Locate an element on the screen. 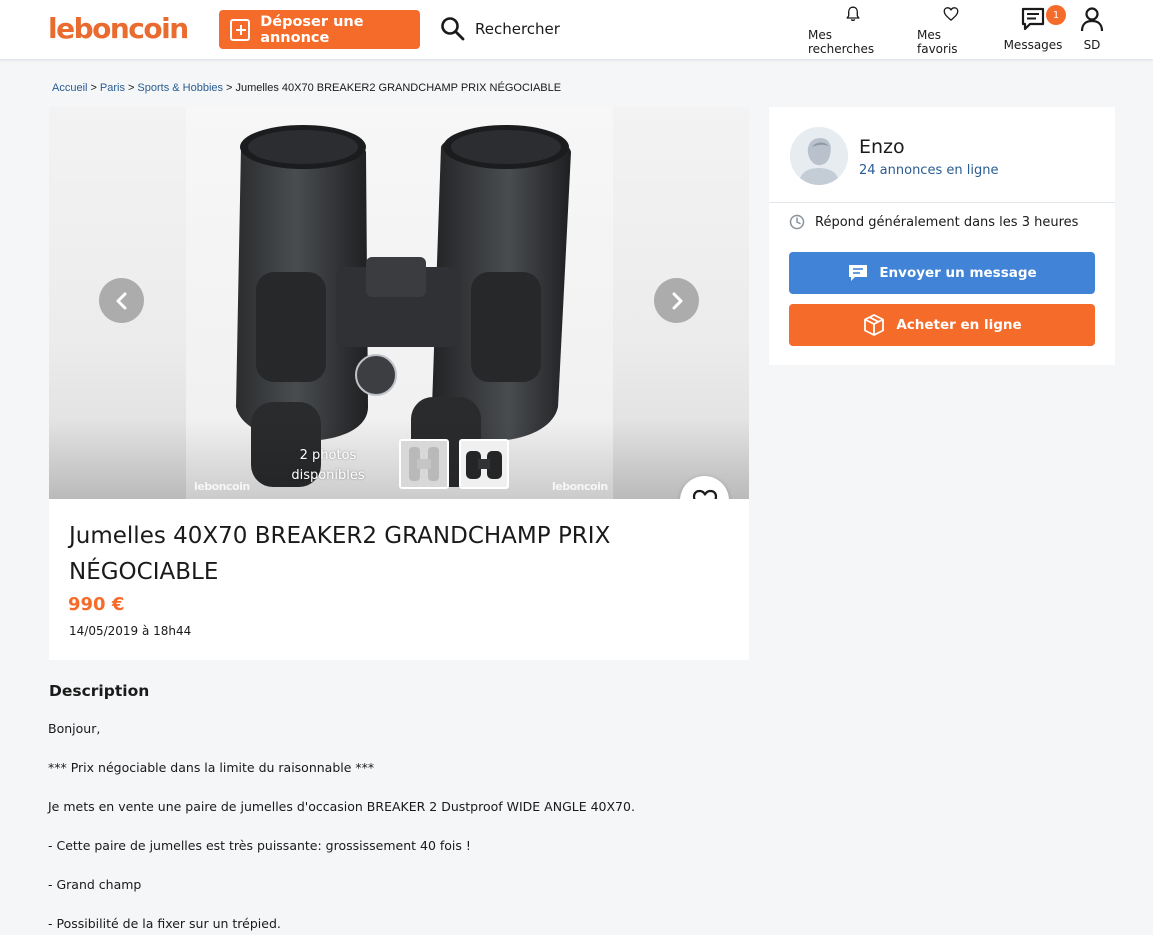 This screenshot has height=935, width=1153. nav-my-favorites: Mes favoris is located at coordinates (951, 31).